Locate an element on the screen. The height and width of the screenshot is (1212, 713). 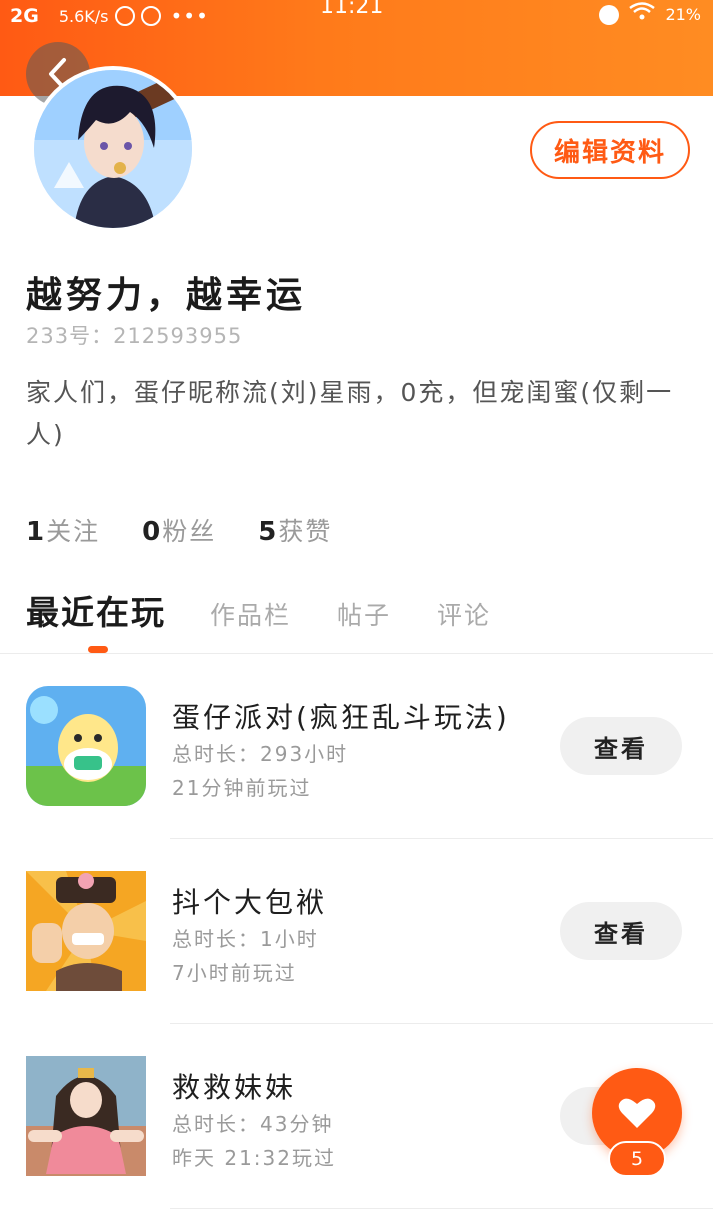
edit-profile-button: 编辑资料 is located at coordinates (610, 150).